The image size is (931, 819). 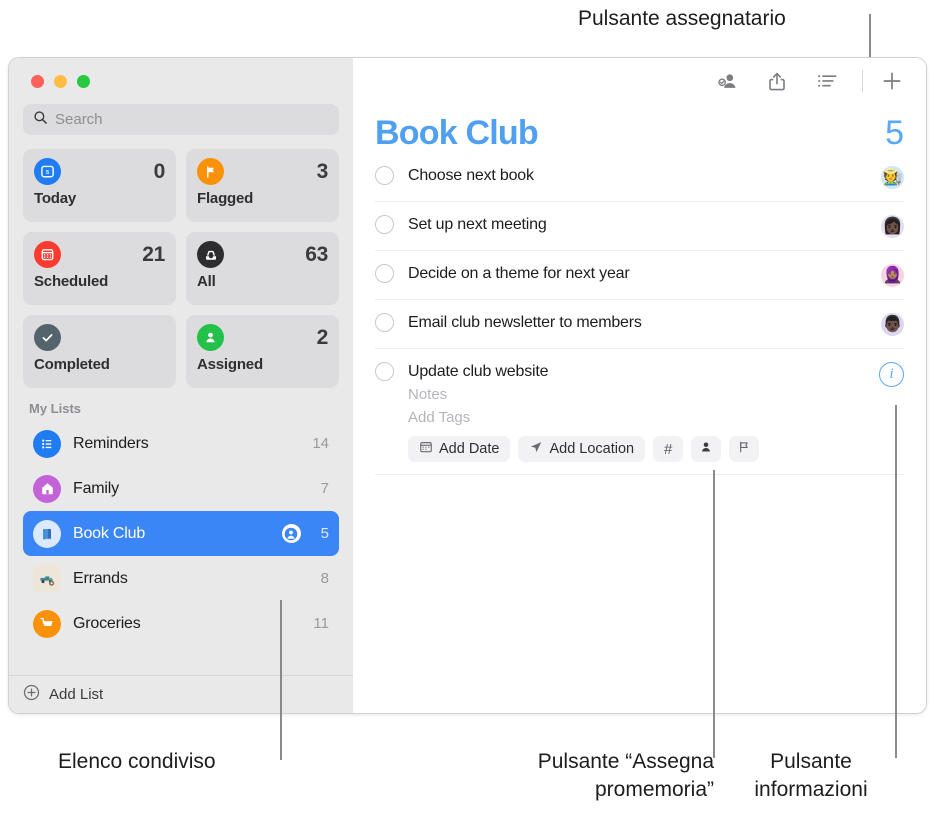 I want to click on add-tag-button: #, so click(x=668, y=449).